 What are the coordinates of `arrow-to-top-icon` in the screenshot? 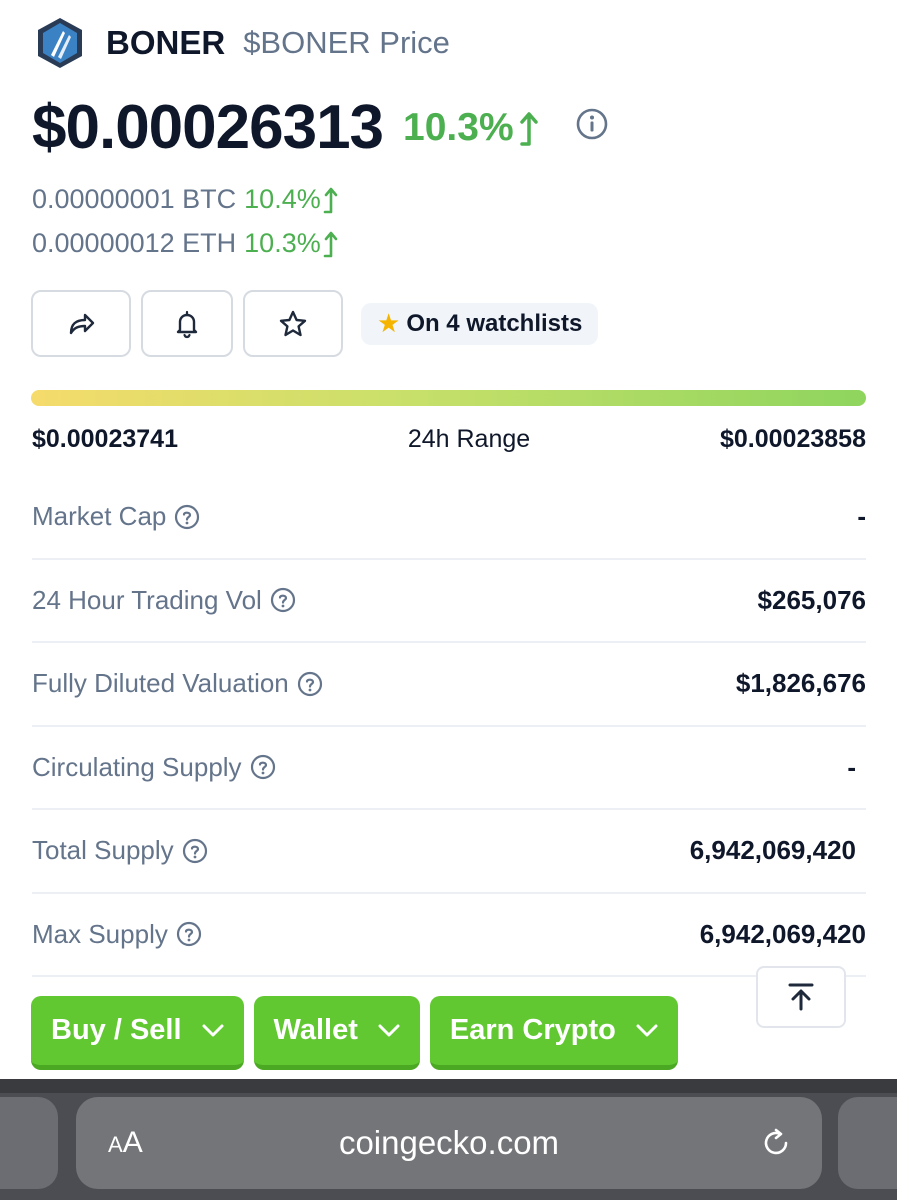 It's located at (801, 997).